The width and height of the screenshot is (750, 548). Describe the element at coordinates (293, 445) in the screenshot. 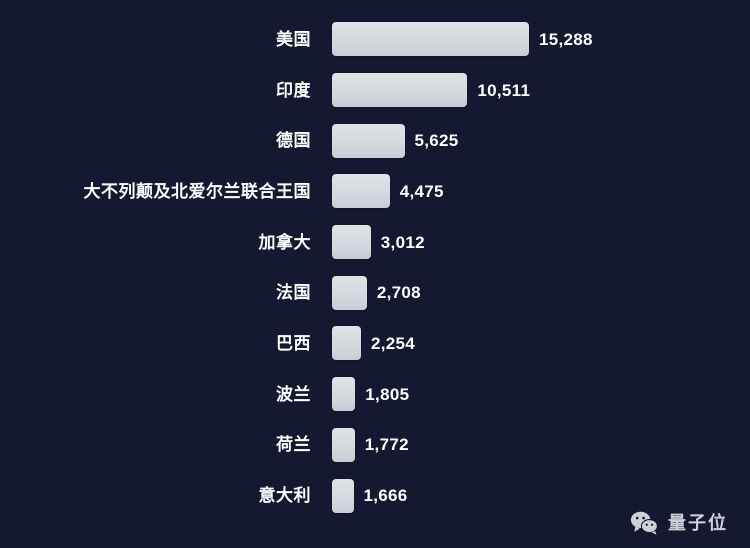

I see `bar-category-label: 荷兰` at that location.